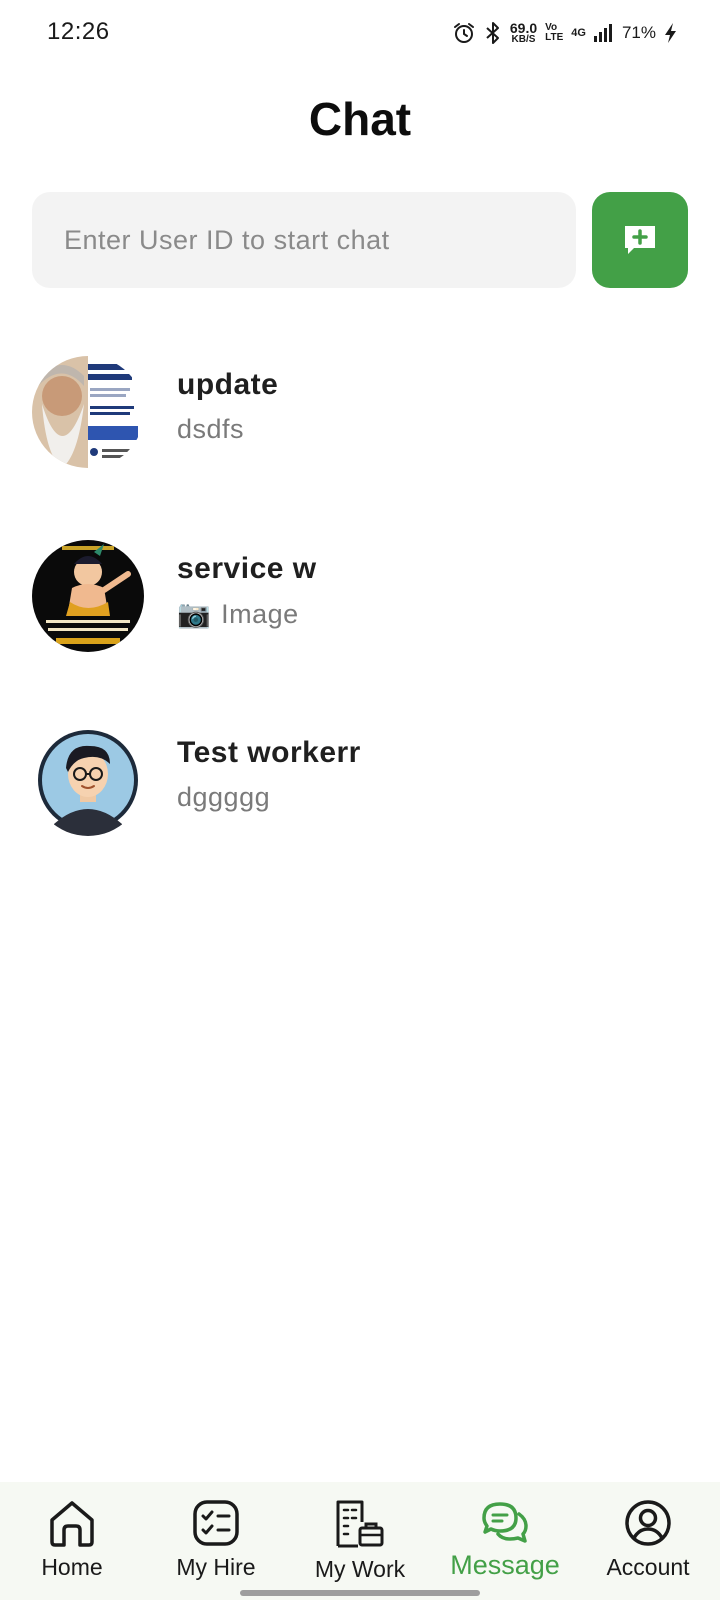 This screenshot has width=720, height=1600. I want to click on chat-preview: 📷 Image, so click(238, 614).